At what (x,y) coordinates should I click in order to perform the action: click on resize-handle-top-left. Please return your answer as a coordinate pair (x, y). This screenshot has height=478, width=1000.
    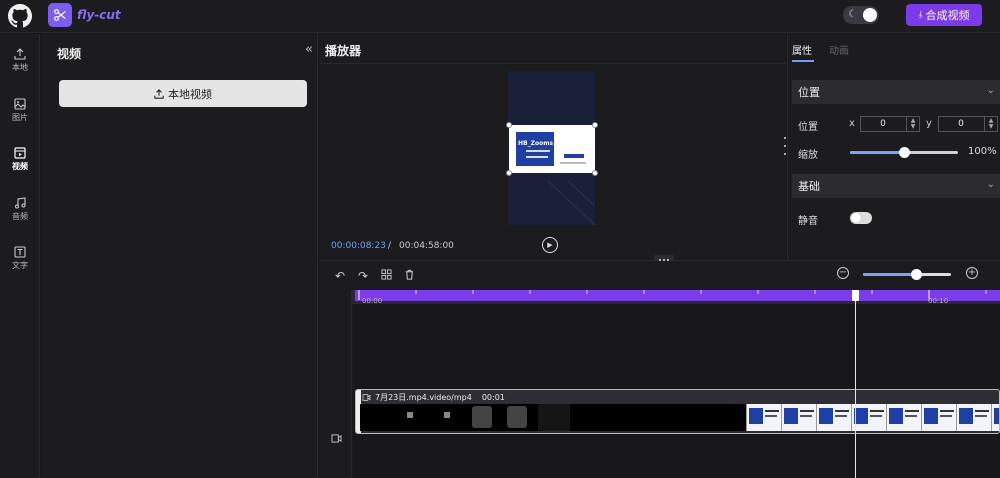
    Looking at the image, I should click on (509, 125).